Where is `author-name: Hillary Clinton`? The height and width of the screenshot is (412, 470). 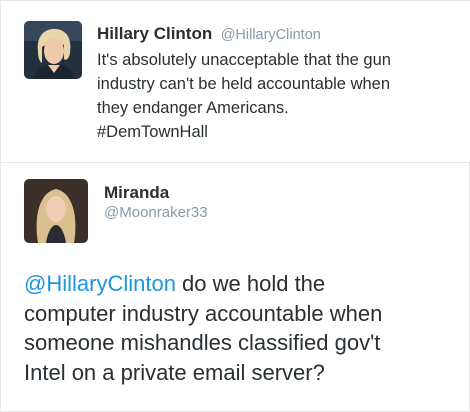
author-name: Hillary Clinton is located at coordinates (154, 33).